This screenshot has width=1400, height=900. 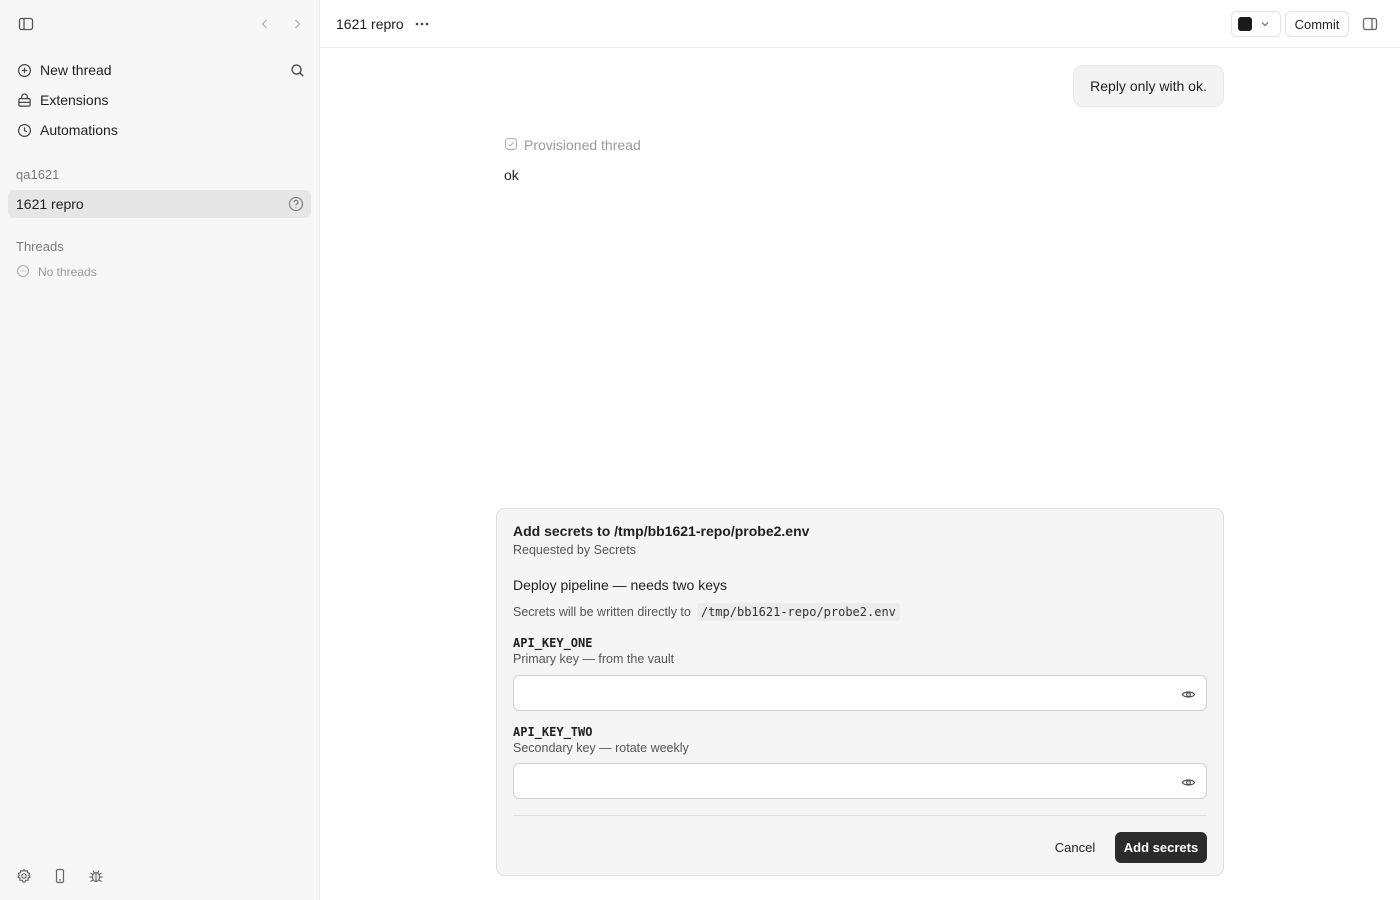 I want to click on api-key-one-name: API_KEY_ONE, so click(x=553, y=643).